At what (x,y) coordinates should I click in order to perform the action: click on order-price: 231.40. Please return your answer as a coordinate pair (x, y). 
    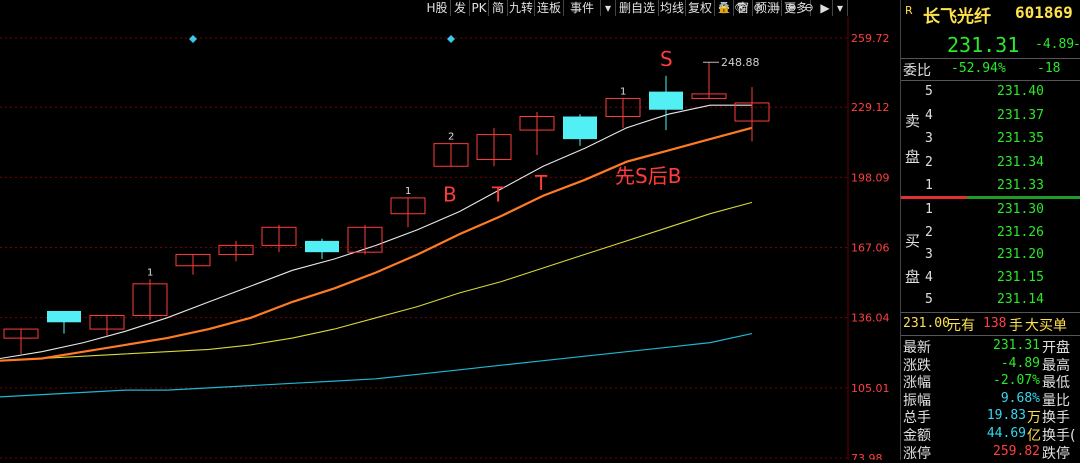
    Looking at the image, I should click on (1020, 91).